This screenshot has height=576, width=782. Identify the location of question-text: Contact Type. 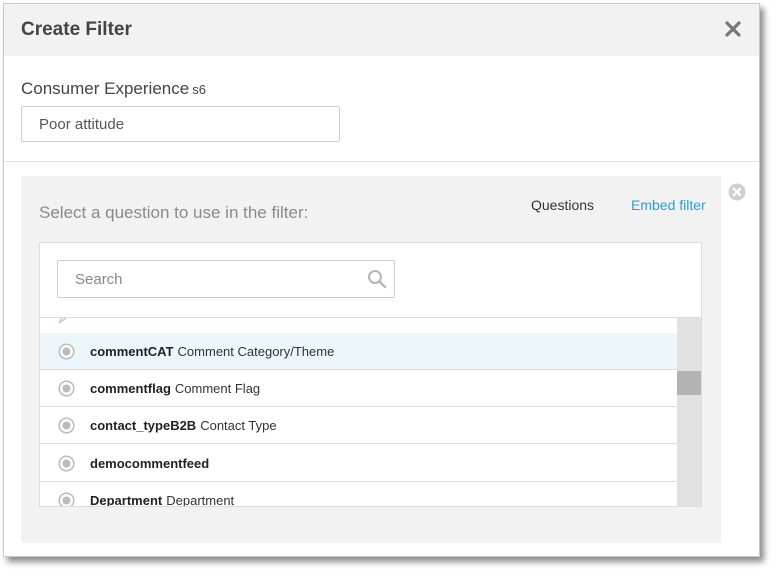
(238, 425).